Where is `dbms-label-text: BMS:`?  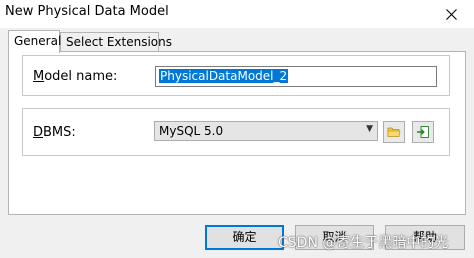 dbms-label-text: BMS: is located at coordinates (59, 132).